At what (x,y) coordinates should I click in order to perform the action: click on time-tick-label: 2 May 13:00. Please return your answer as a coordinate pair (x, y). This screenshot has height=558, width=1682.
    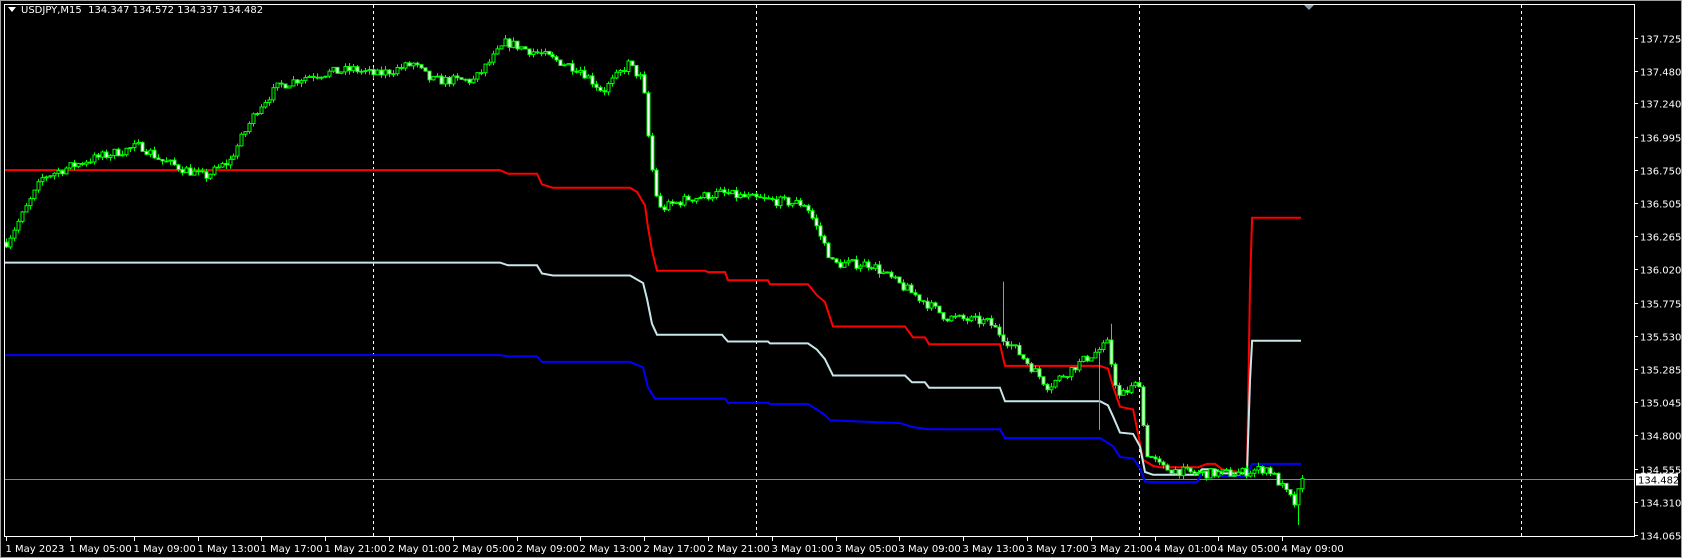
    Looking at the image, I should click on (611, 549).